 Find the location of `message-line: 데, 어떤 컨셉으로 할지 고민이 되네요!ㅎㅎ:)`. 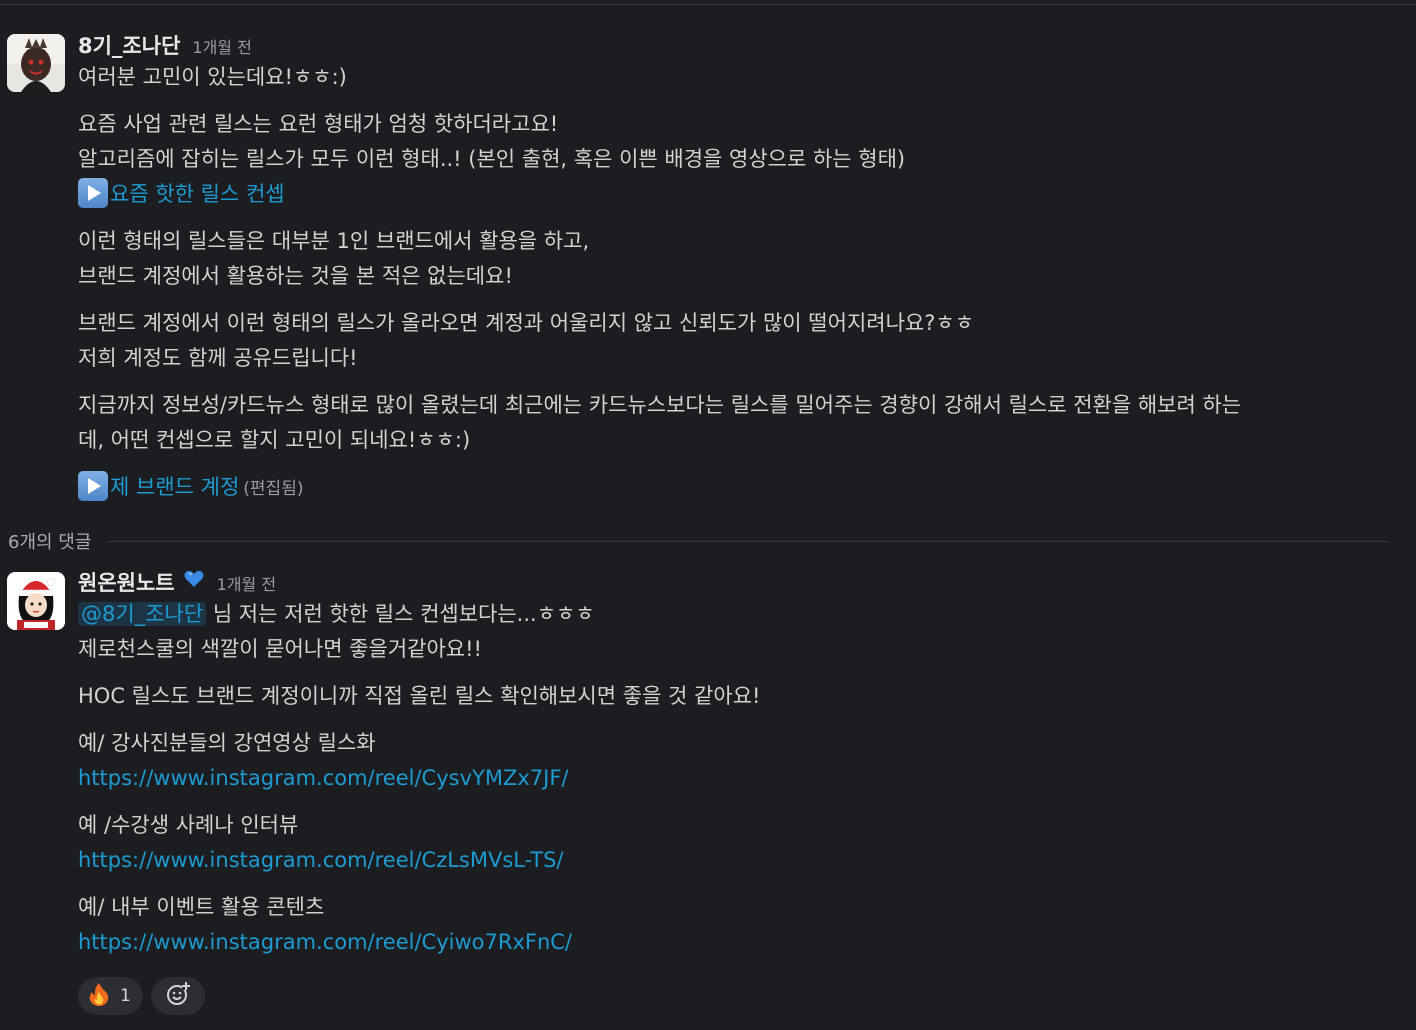

message-line: 데, 어떤 컨셉으로 할지 고민이 되네요!ㅎㅎ:) is located at coordinates (274, 440).